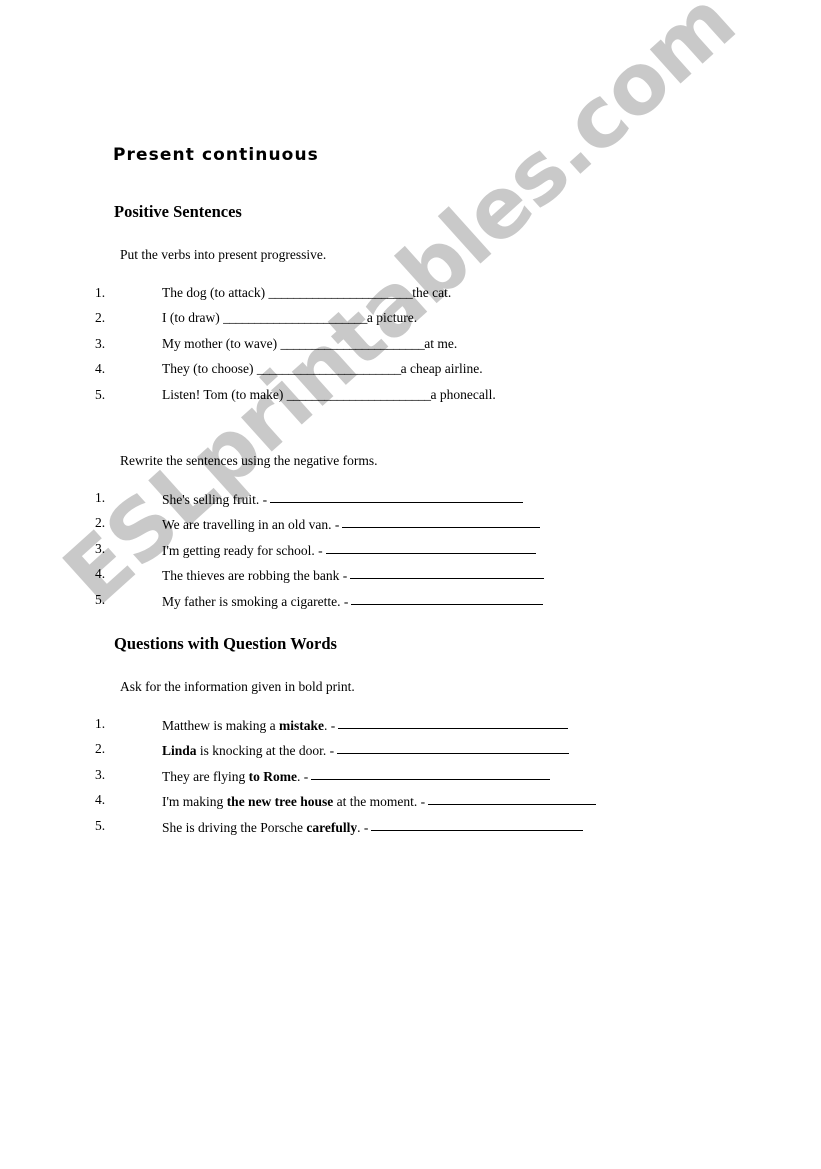  Describe the element at coordinates (301, 725) in the screenshot. I see `item-bold-answer: mistake` at that location.